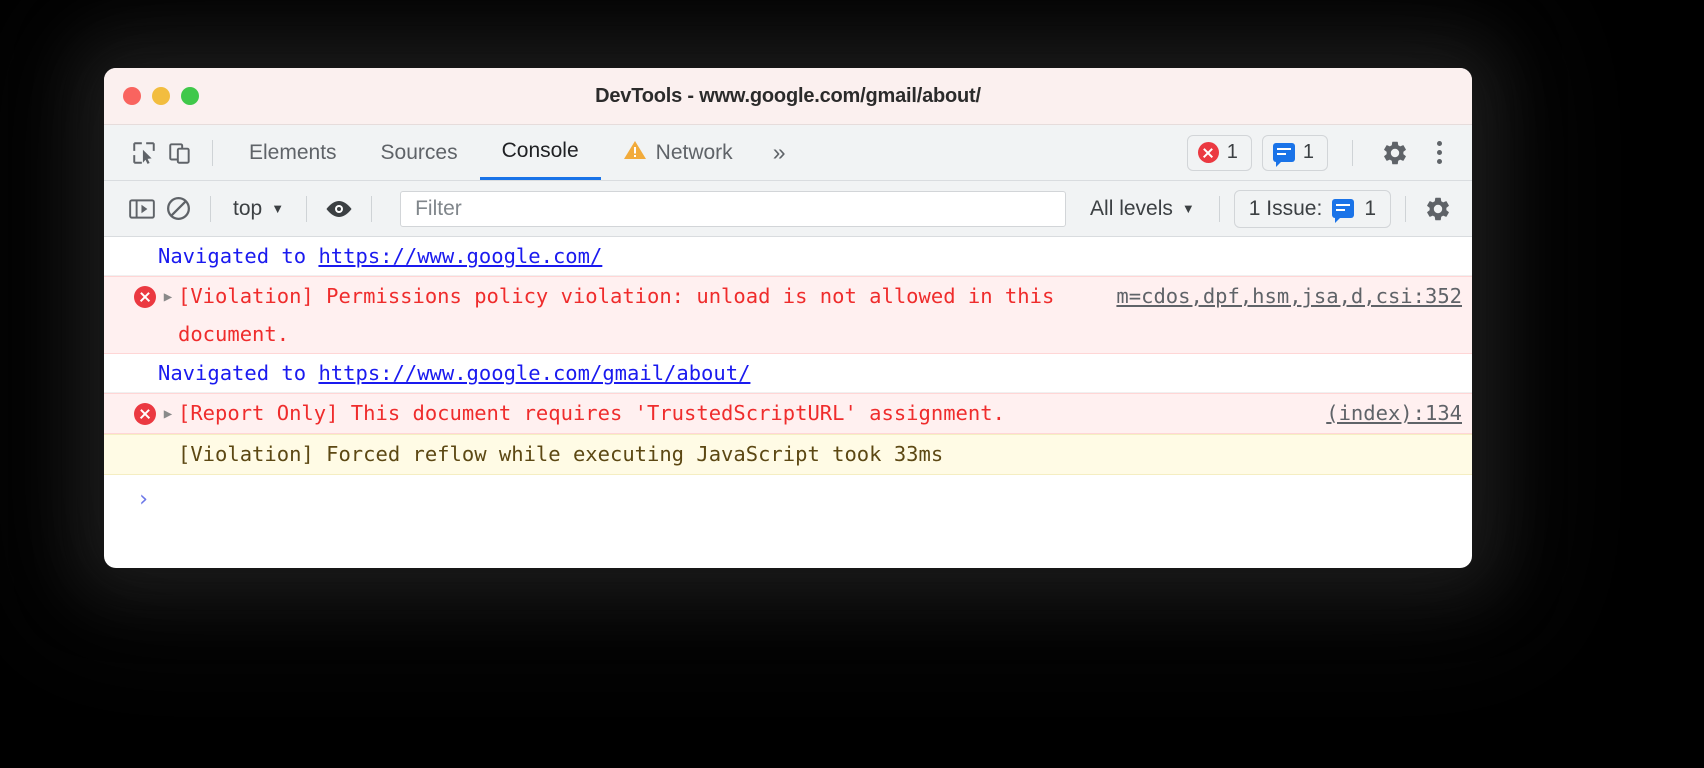 The width and height of the screenshot is (1704, 768). I want to click on tab-elements: Elements, so click(293, 152).